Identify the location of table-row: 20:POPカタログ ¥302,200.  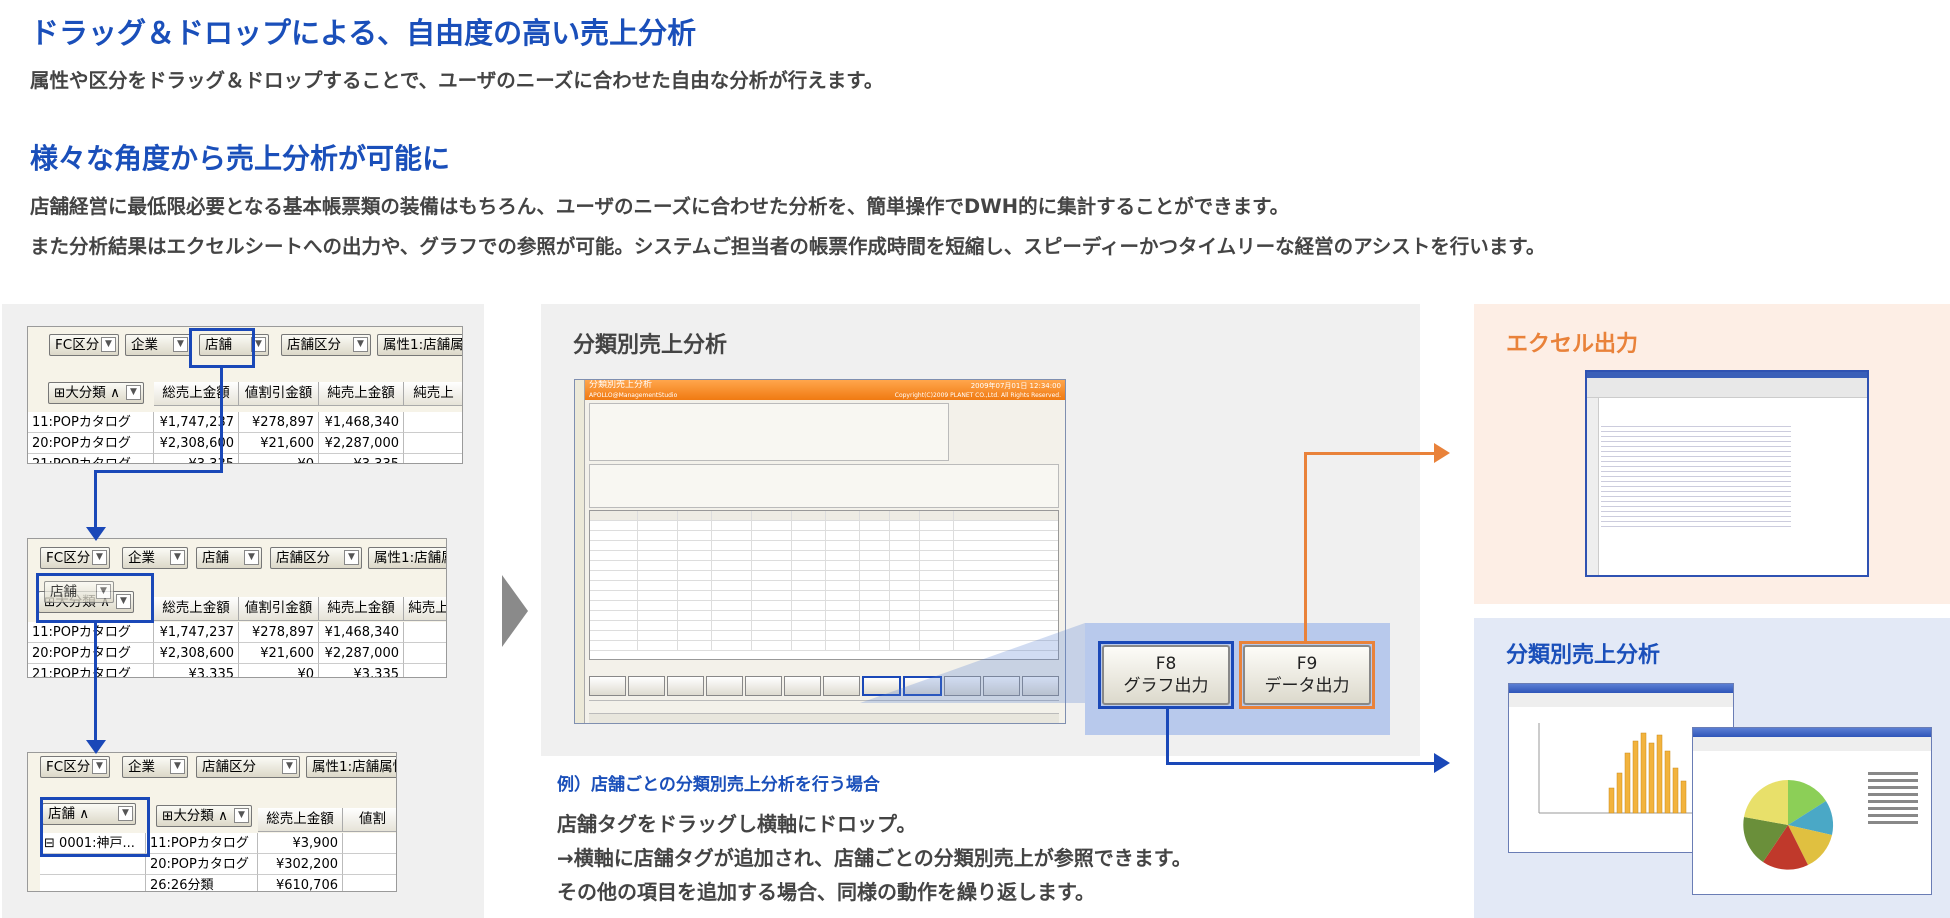
(218, 864).